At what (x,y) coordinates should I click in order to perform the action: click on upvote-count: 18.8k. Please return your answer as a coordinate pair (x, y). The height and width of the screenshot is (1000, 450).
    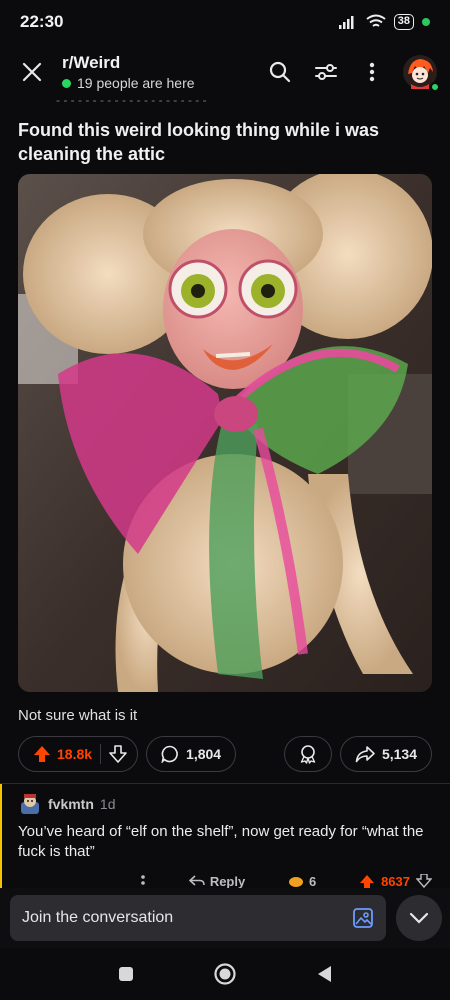
    Looking at the image, I should click on (75, 754).